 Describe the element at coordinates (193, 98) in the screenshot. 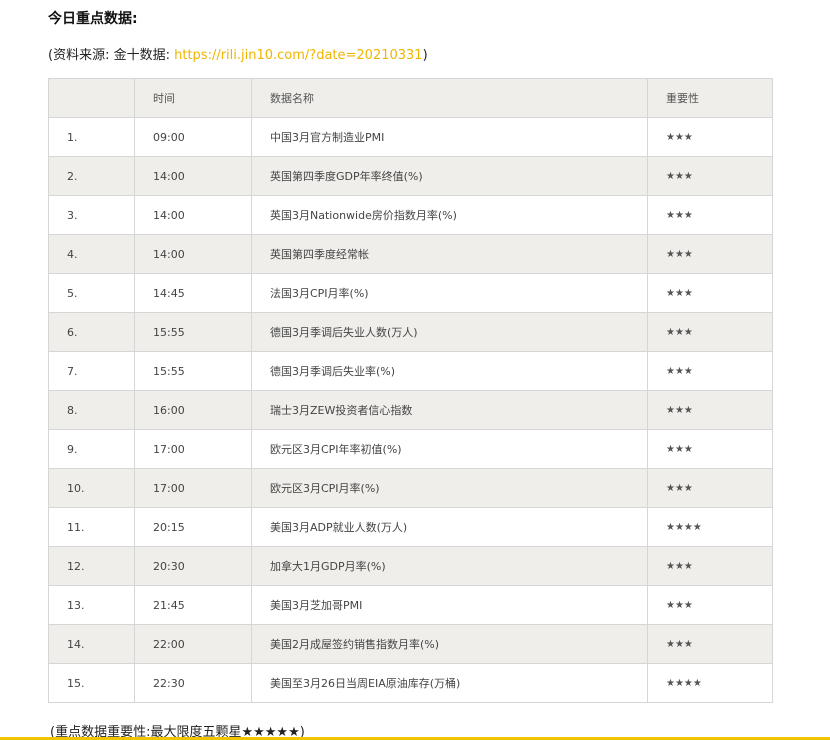

I see `header-time: 时间` at that location.